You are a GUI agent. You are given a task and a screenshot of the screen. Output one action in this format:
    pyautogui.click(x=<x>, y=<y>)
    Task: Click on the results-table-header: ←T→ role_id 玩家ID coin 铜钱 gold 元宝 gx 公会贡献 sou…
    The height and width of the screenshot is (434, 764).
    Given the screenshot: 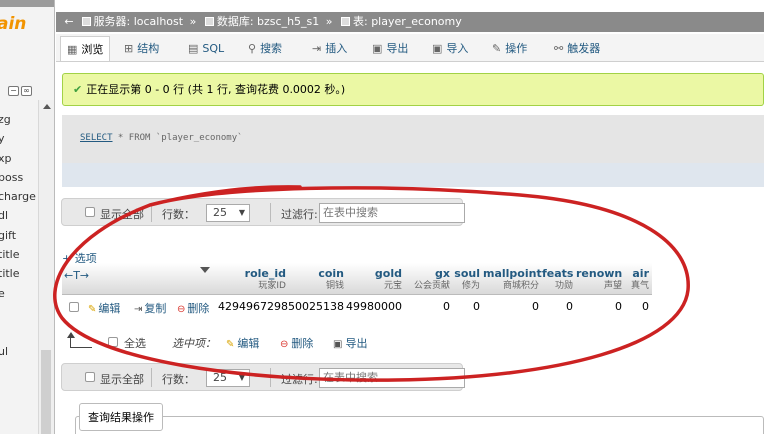 What is the action you would take?
    pyautogui.click(x=357, y=279)
    